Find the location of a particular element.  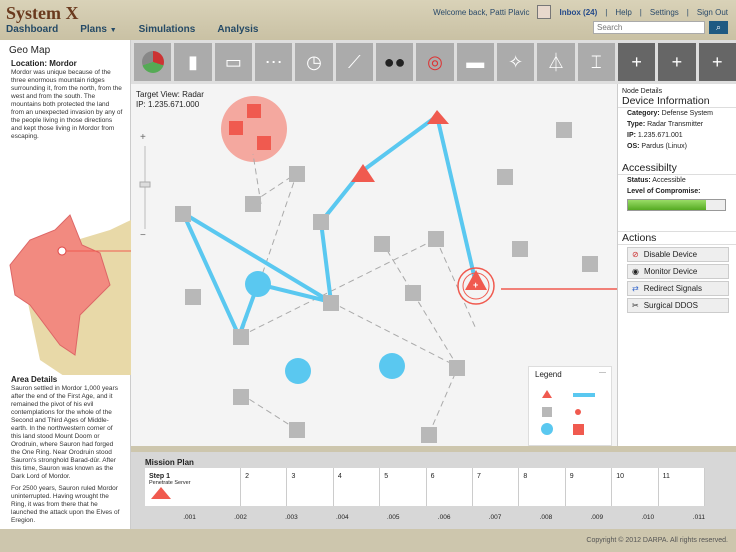

inbox-link: Inbox (24) is located at coordinates (578, 12).